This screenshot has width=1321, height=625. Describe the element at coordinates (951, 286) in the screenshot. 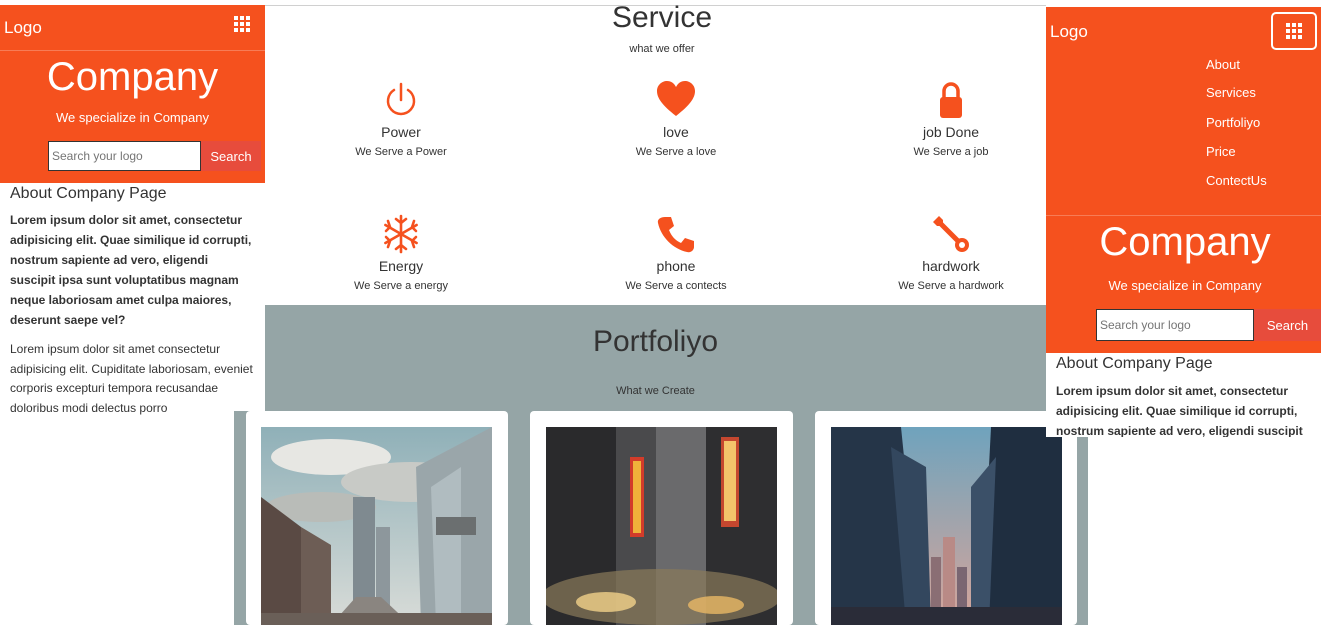

I see `service-desc: We Serve a hardwork` at that location.